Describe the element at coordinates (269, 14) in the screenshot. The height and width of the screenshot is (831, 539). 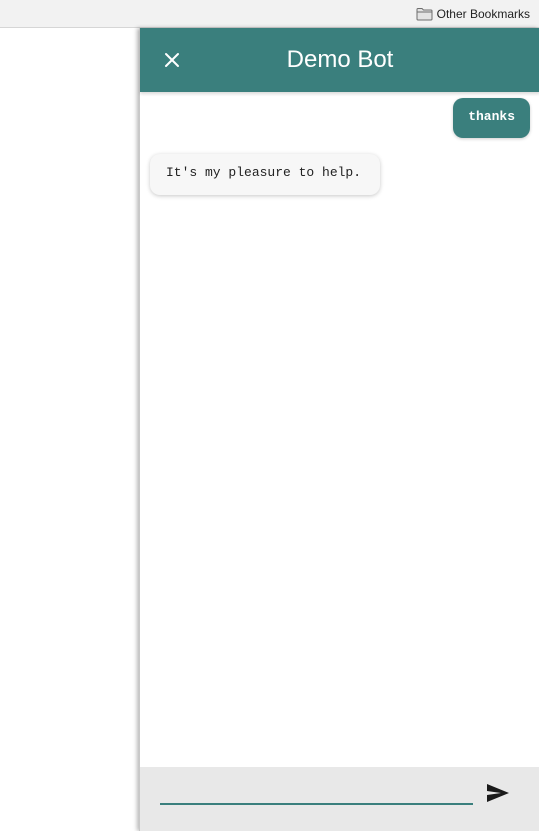
I see `bookmarks-bar: Other Bookmarks` at that location.